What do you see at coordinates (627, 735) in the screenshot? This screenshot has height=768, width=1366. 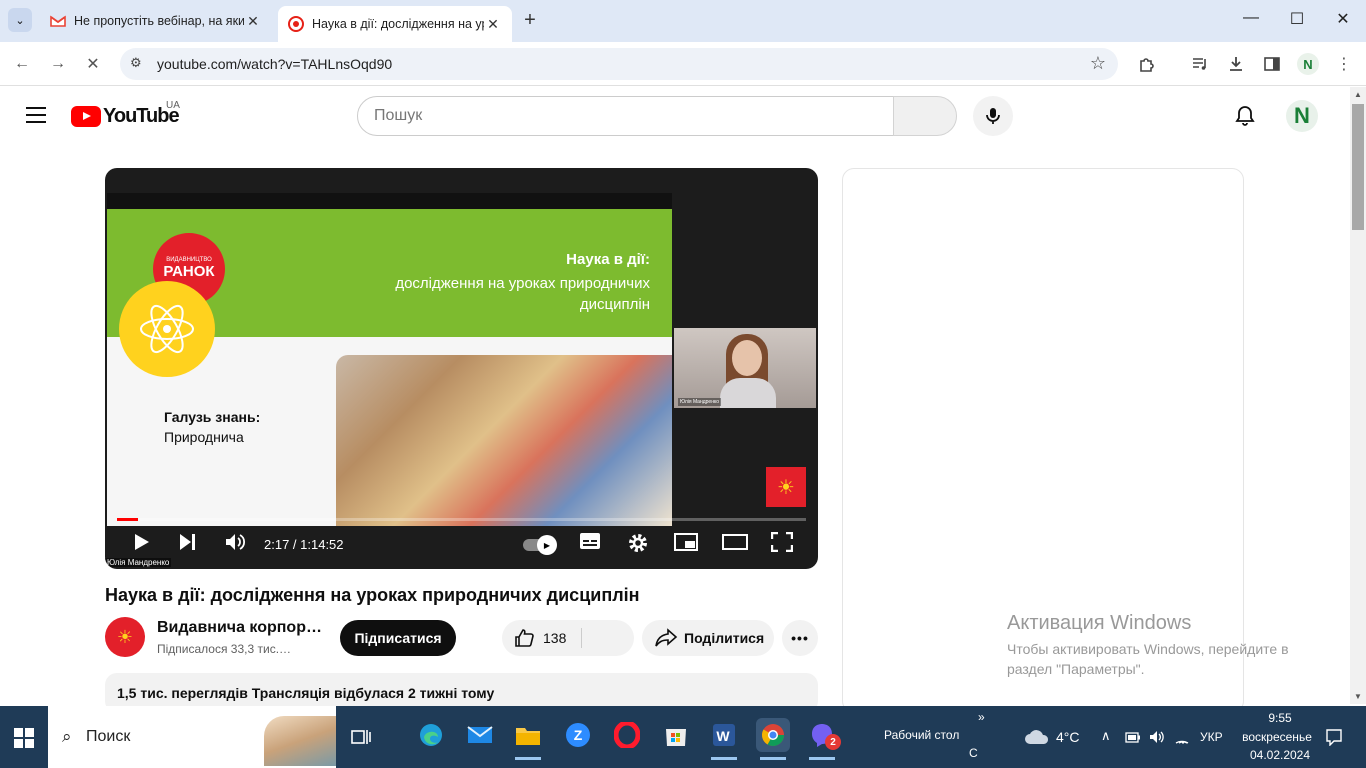 I see `opera-icon` at bounding box center [627, 735].